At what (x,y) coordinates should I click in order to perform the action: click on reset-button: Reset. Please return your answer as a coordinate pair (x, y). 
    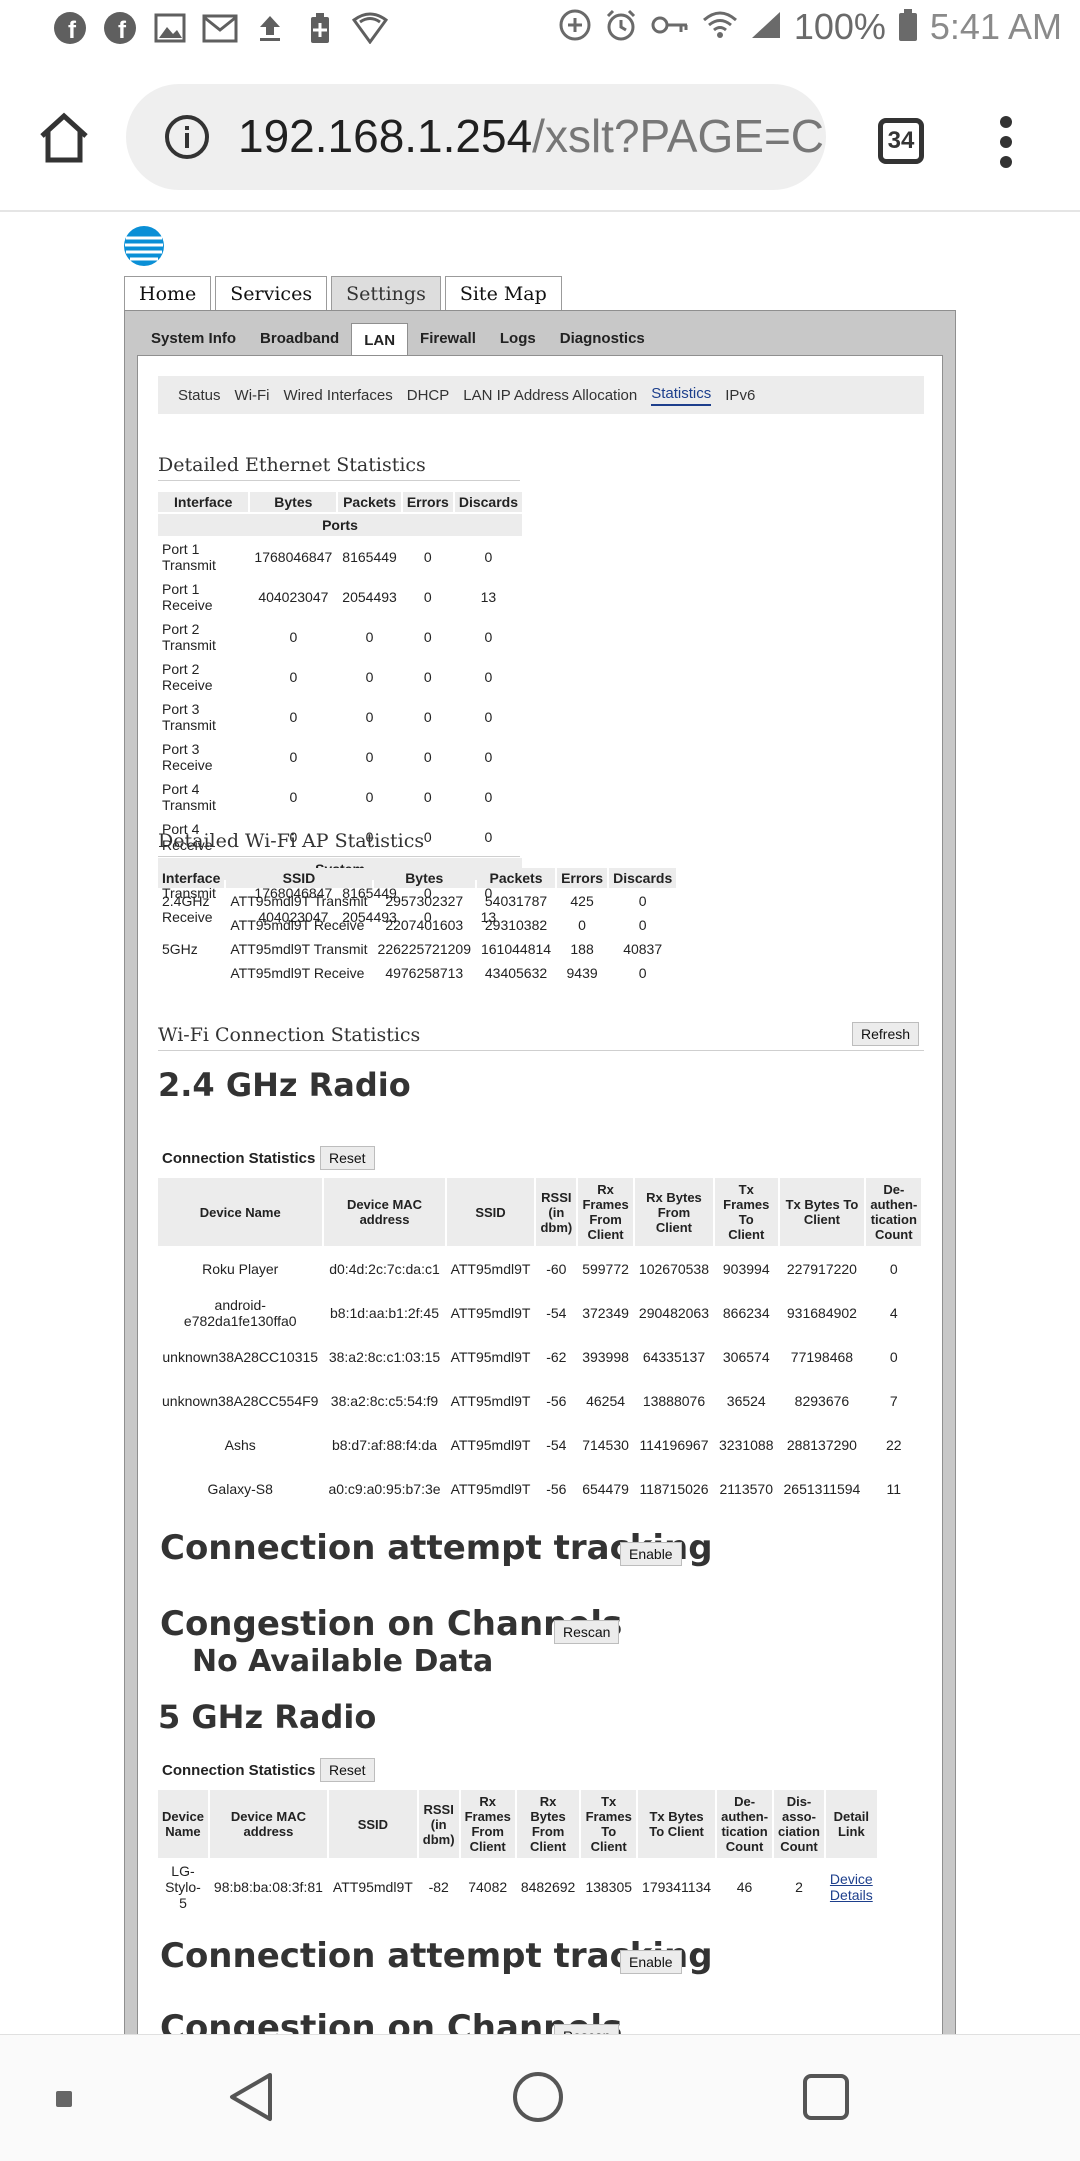
    Looking at the image, I should click on (347, 1158).